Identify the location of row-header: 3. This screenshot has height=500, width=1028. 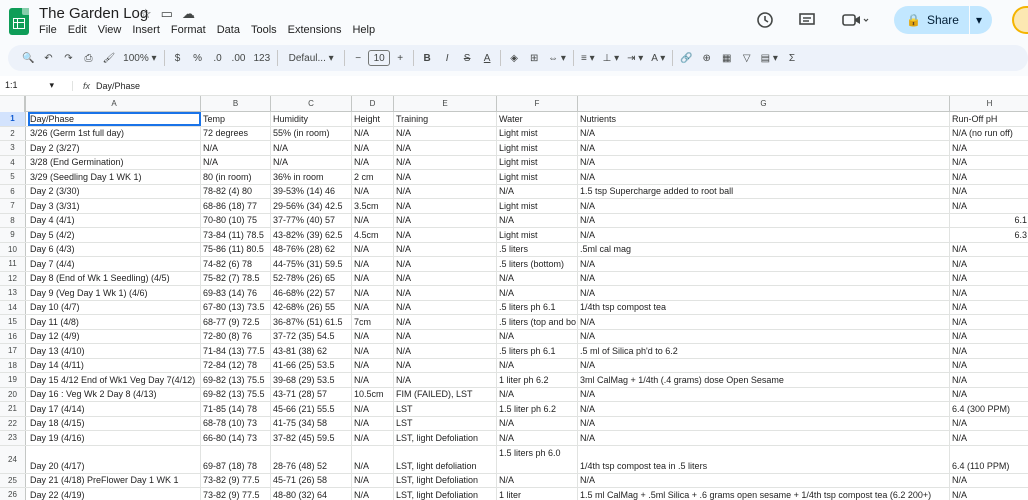
(13, 148).